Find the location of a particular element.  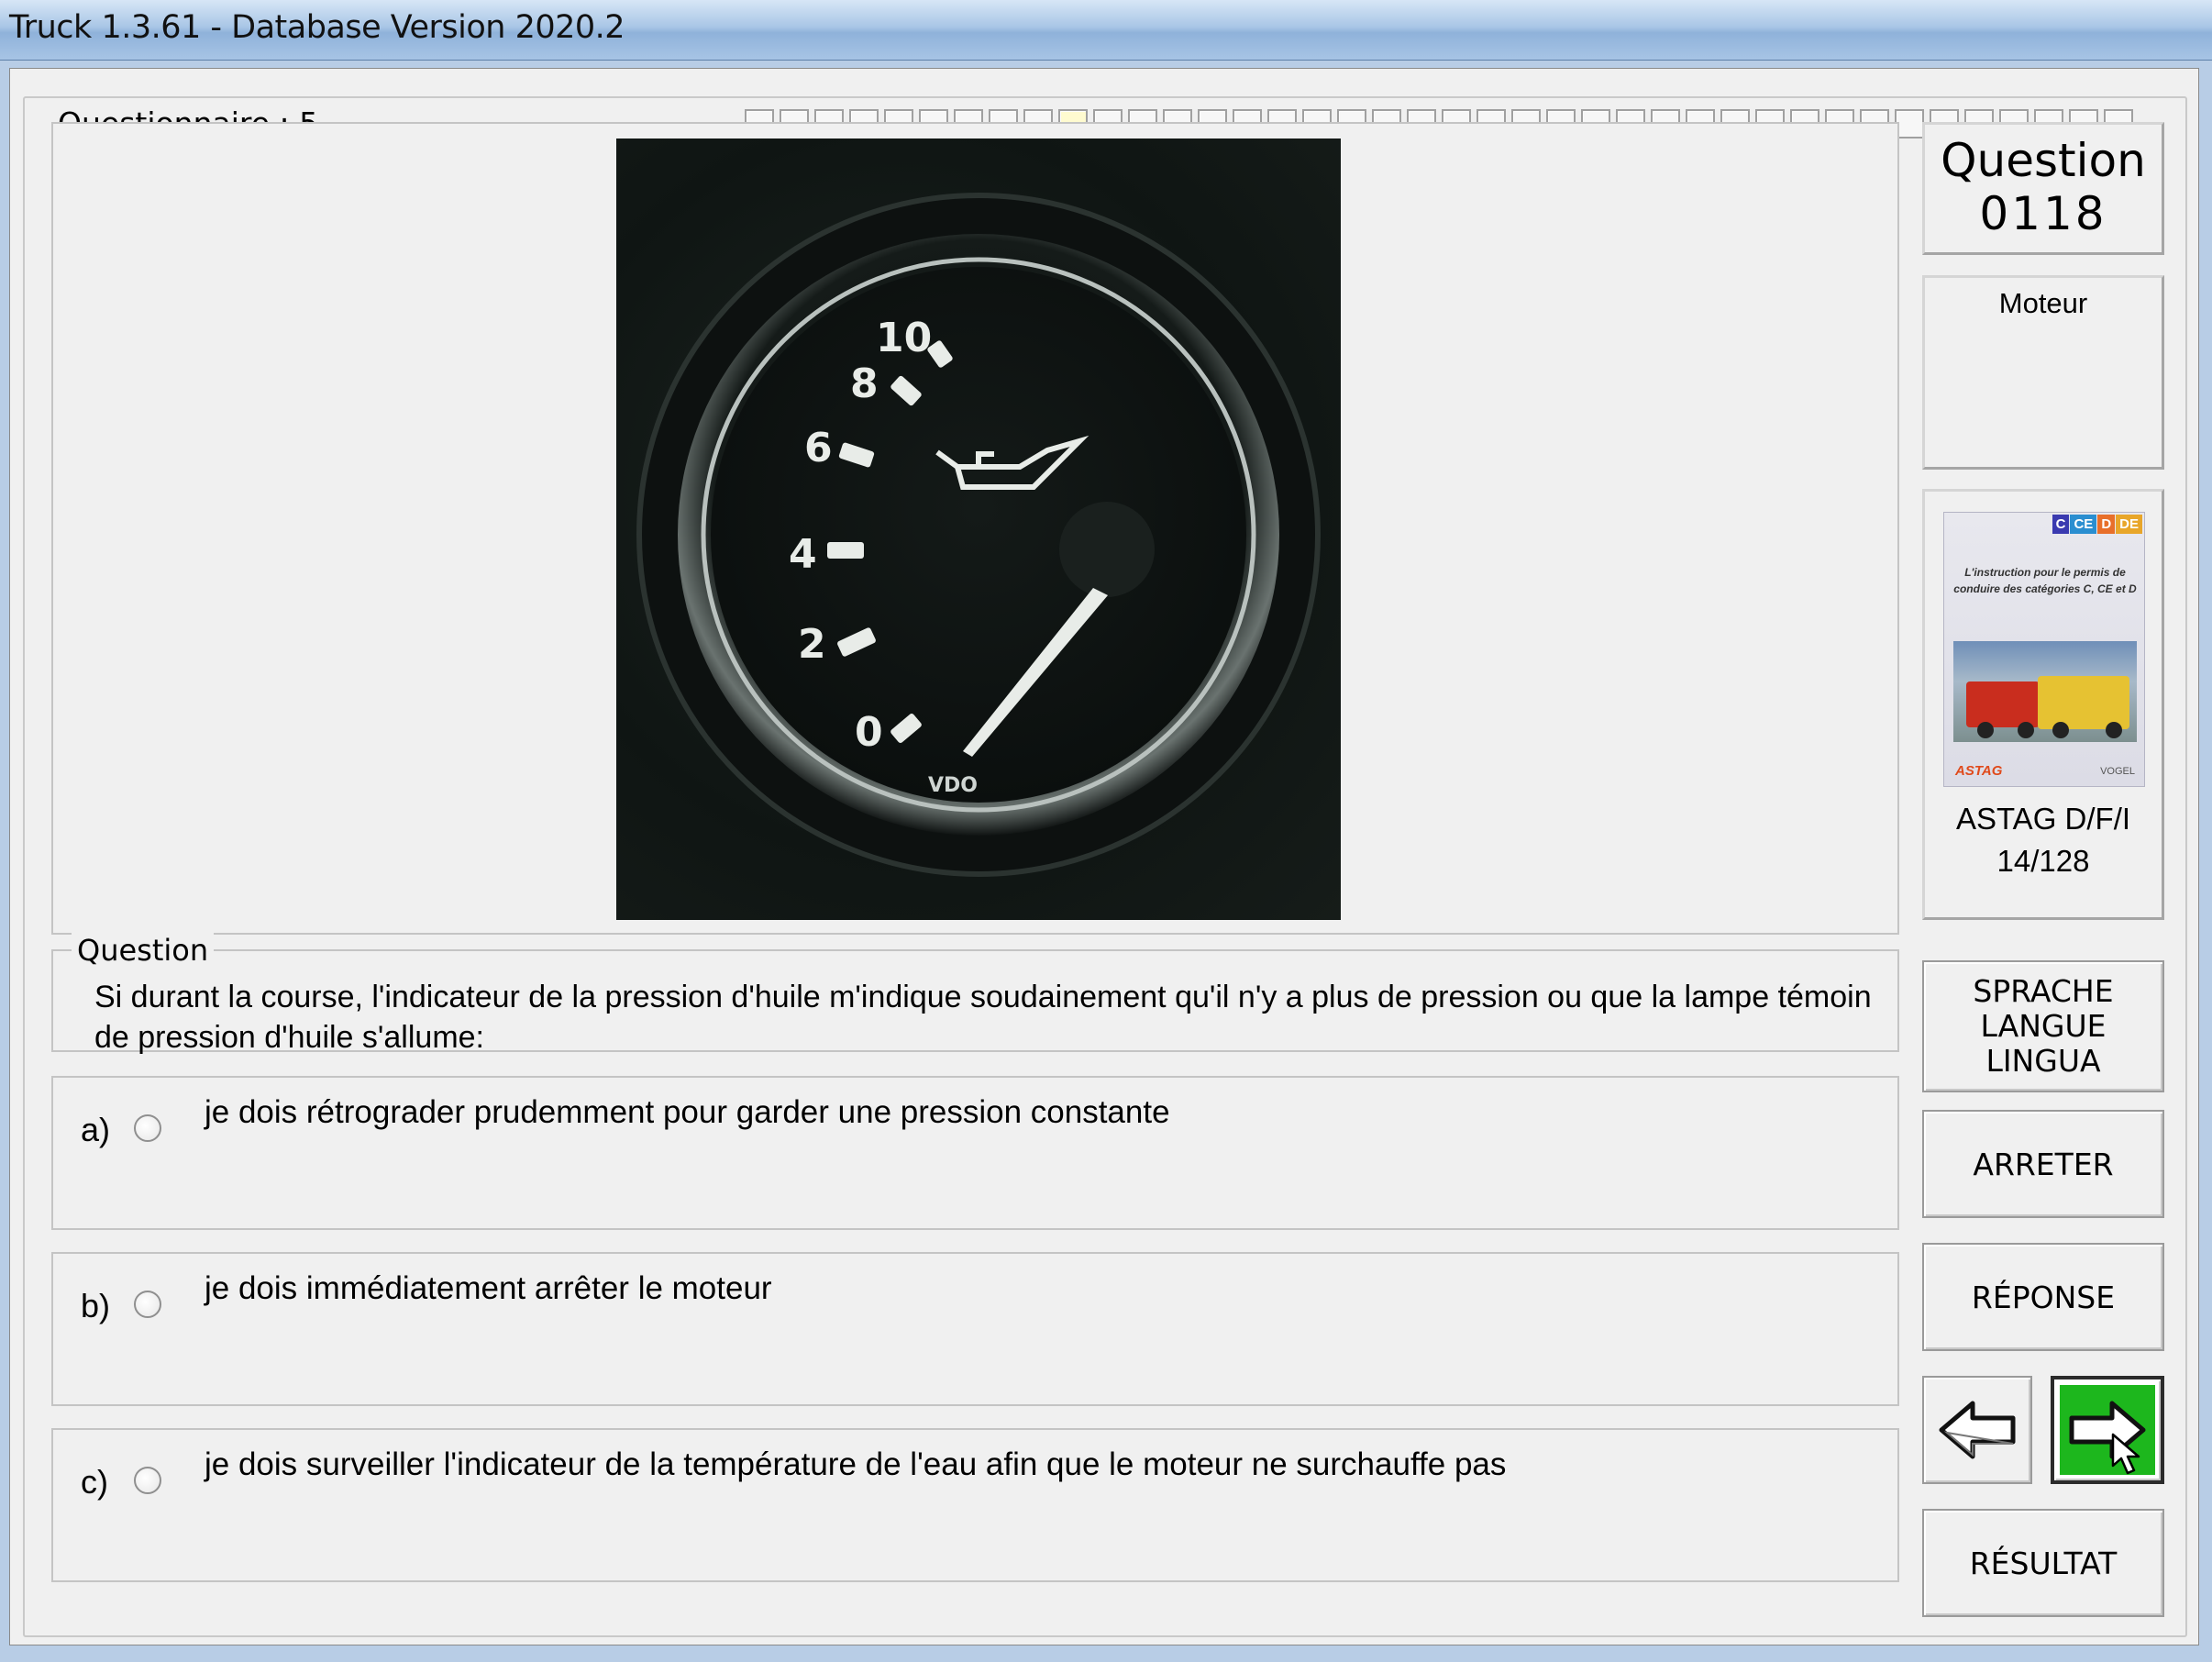

gauge-tick-2: 2 is located at coordinates (812, 644).